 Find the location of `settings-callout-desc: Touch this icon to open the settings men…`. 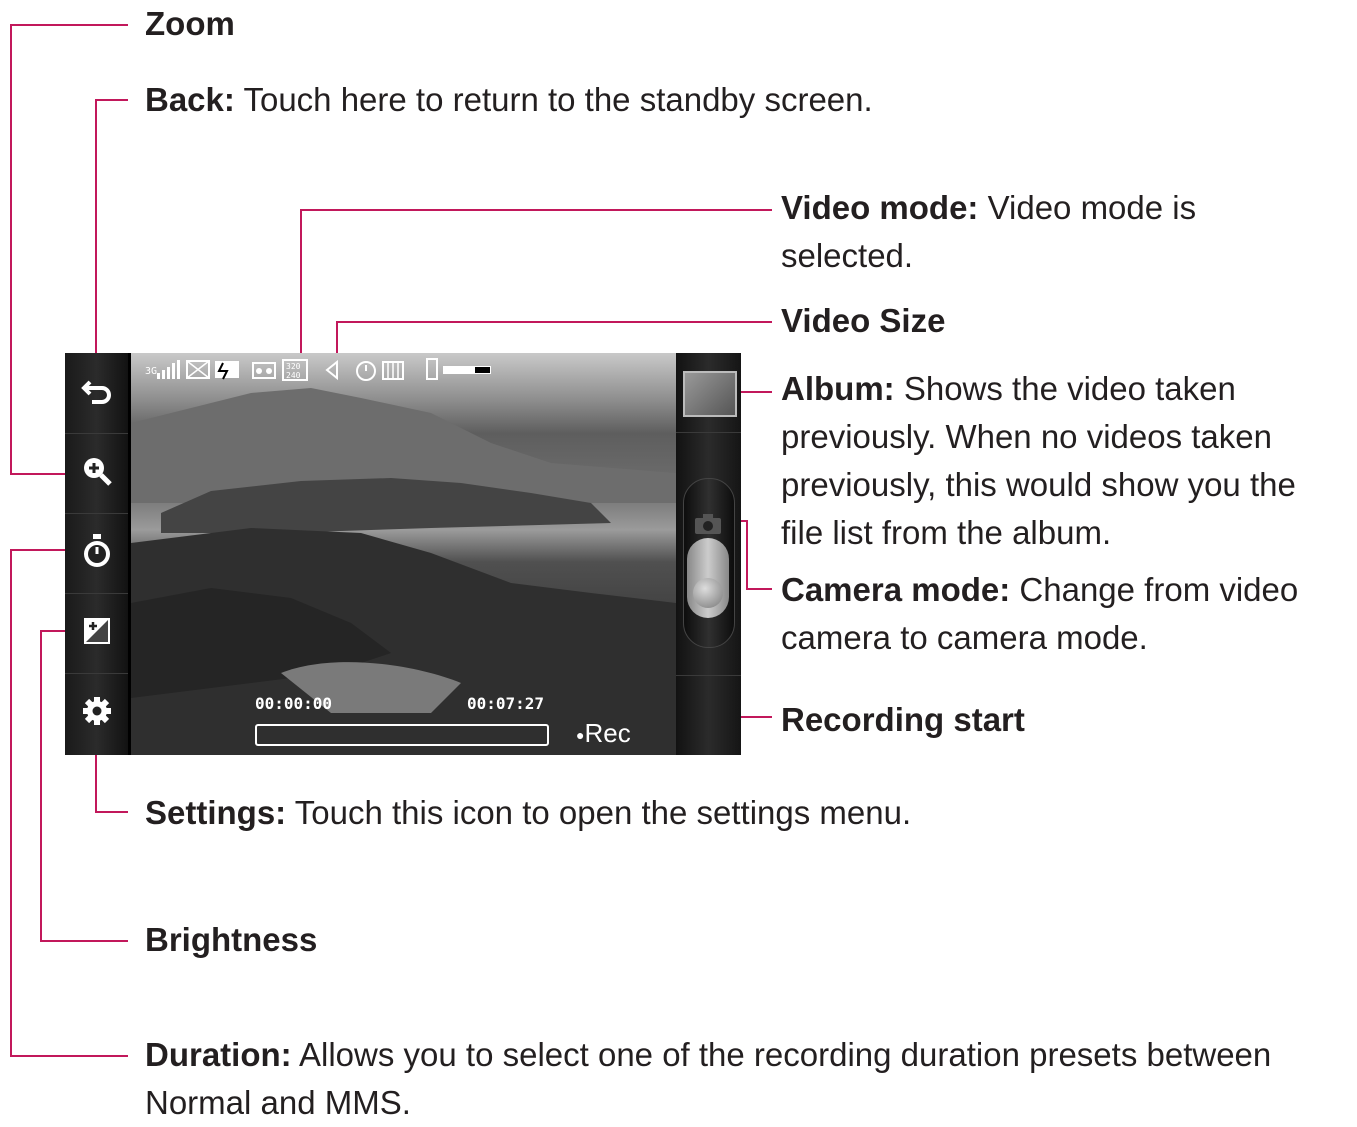

settings-callout-desc: Touch this icon to open the settings men… is located at coordinates (599, 812).